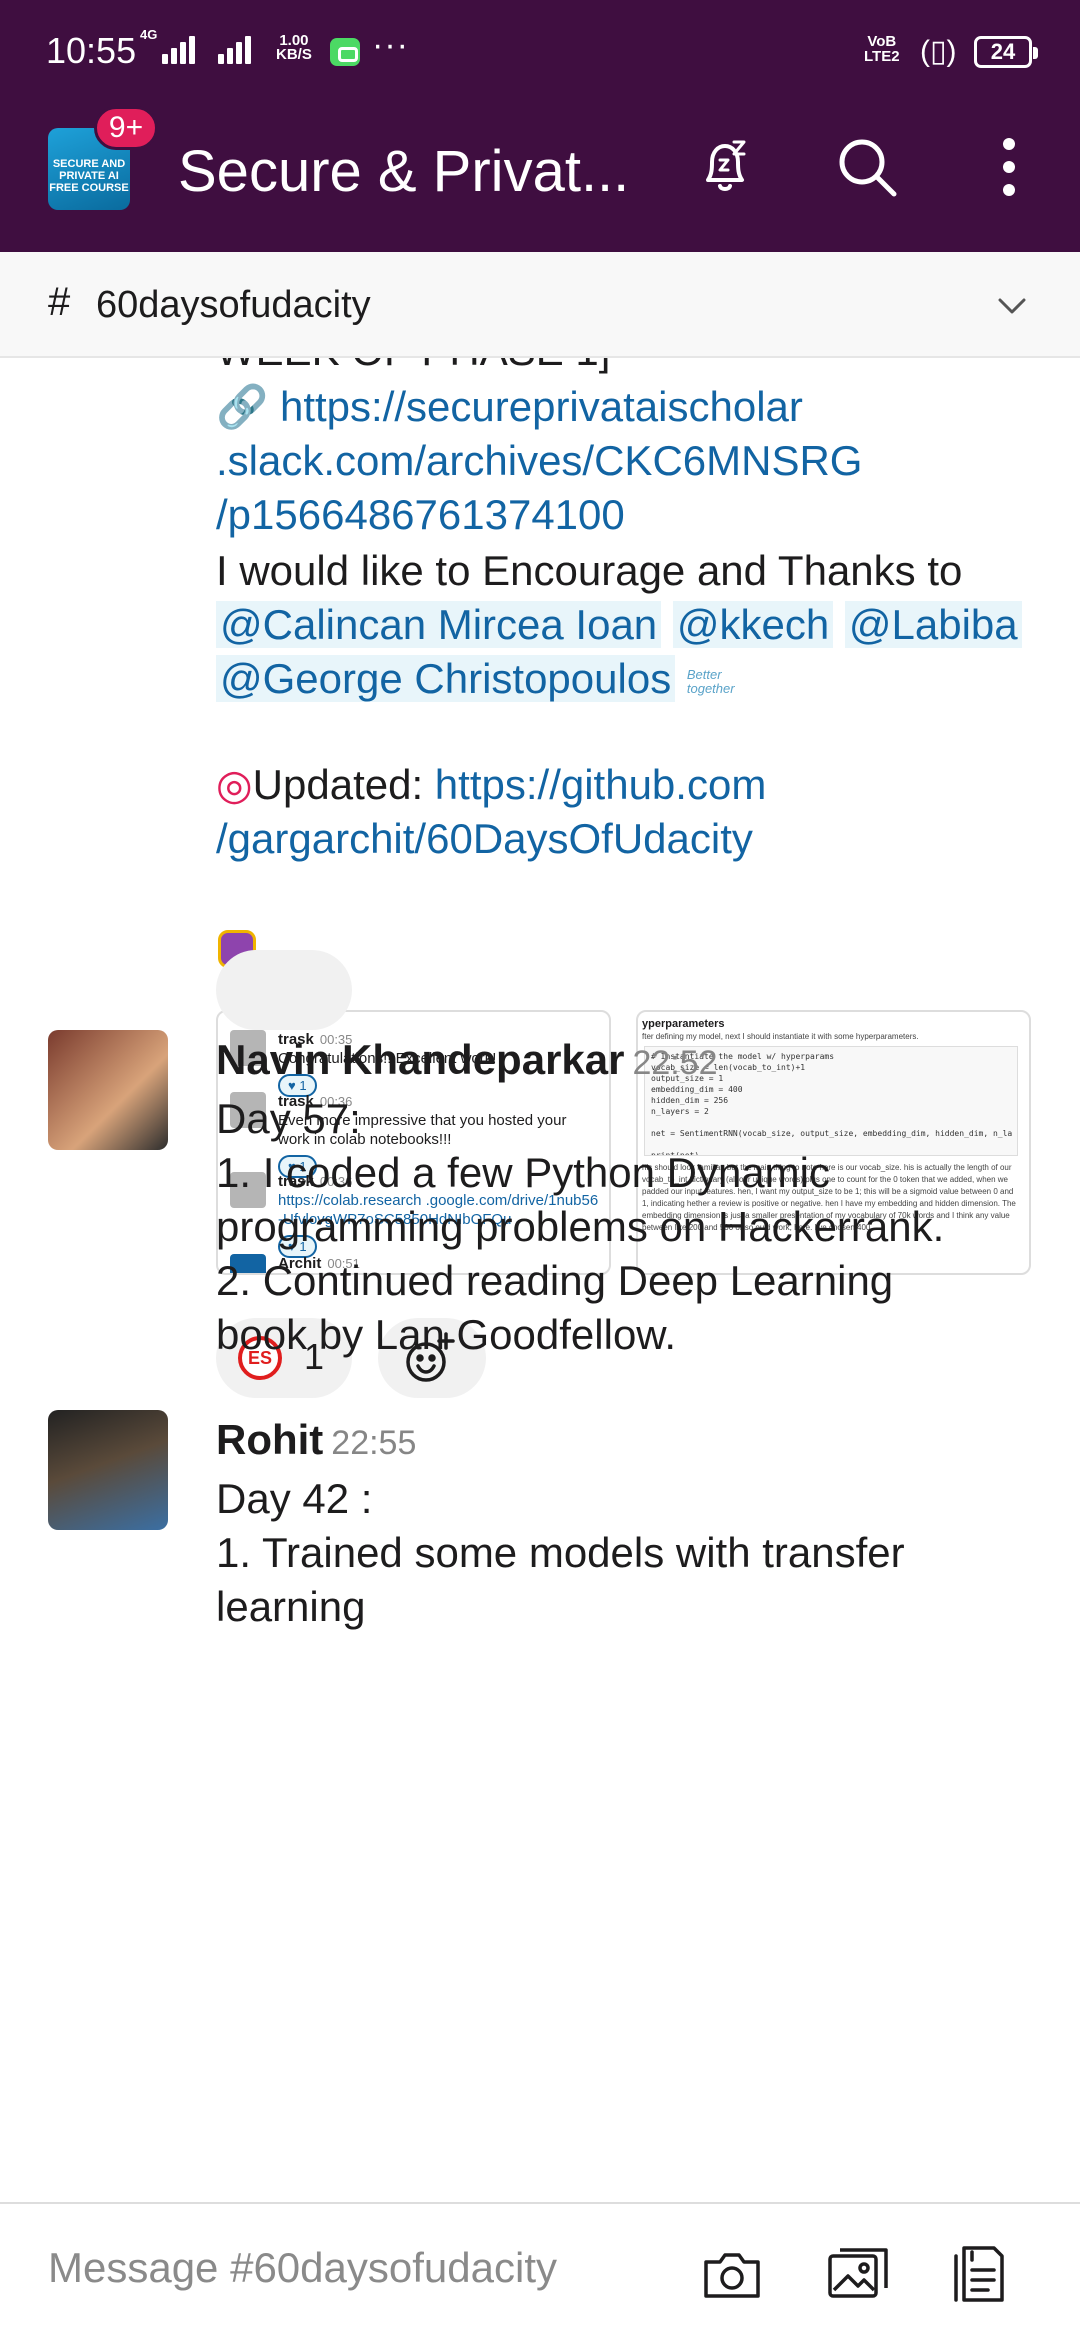 The image size is (1080, 2340). What do you see at coordinates (540, 305) in the screenshot?
I see `channel-bar: # 60daysofudacity` at bounding box center [540, 305].